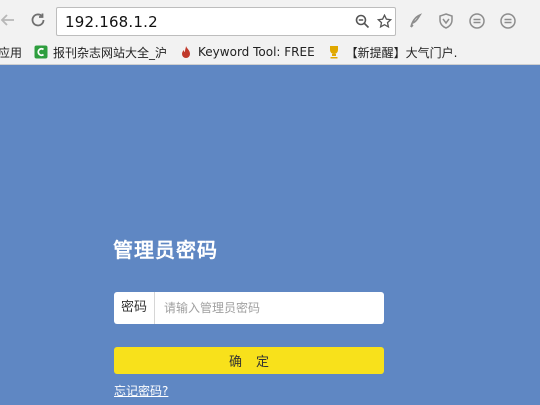  What do you see at coordinates (134, 308) in the screenshot?
I see `password-label: 密码` at bounding box center [134, 308].